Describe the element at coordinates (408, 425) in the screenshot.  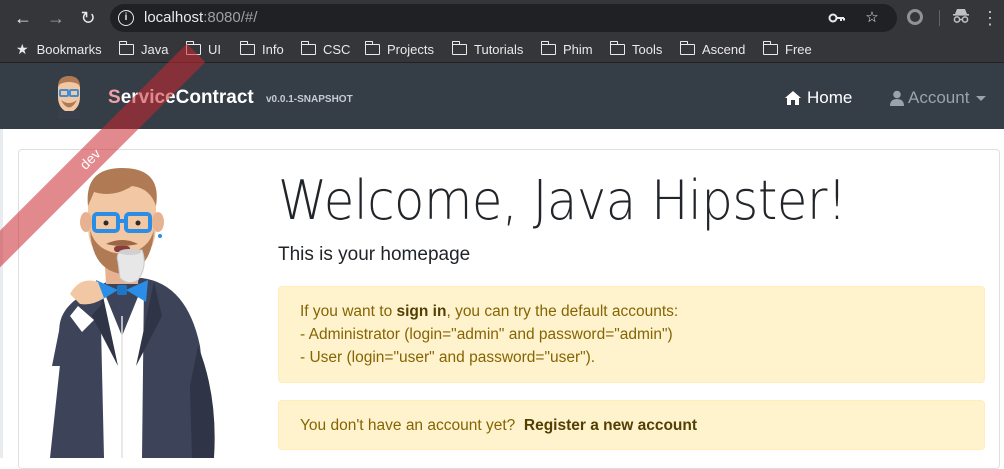
I see `register-prompt: You don't have an account yet?` at that location.